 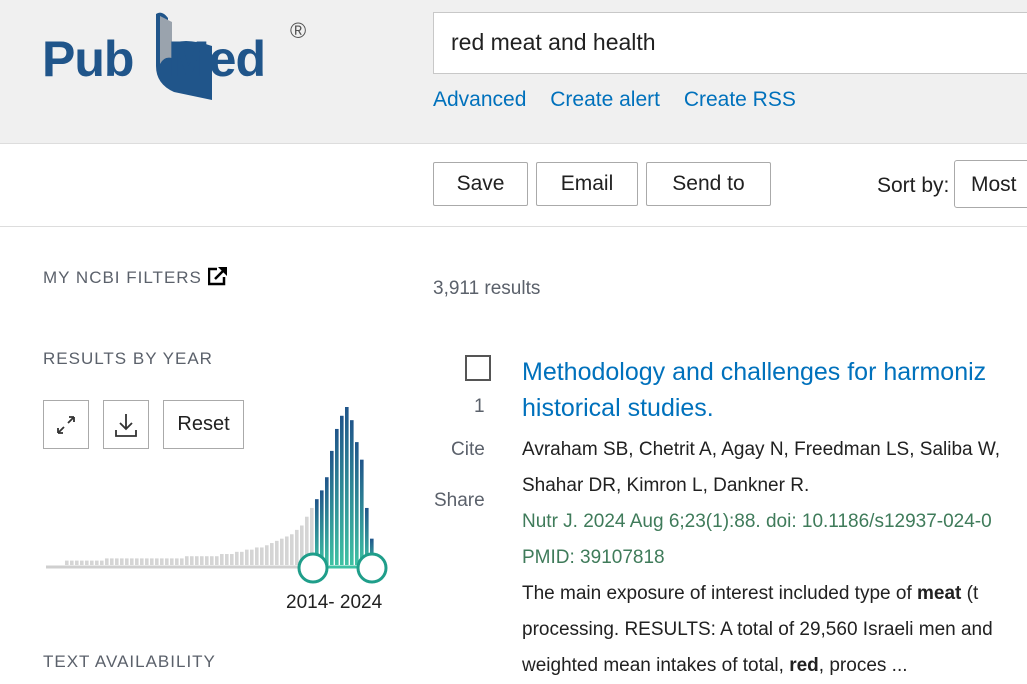 What do you see at coordinates (479, 99) in the screenshot?
I see `advanced-link: Advanced` at bounding box center [479, 99].